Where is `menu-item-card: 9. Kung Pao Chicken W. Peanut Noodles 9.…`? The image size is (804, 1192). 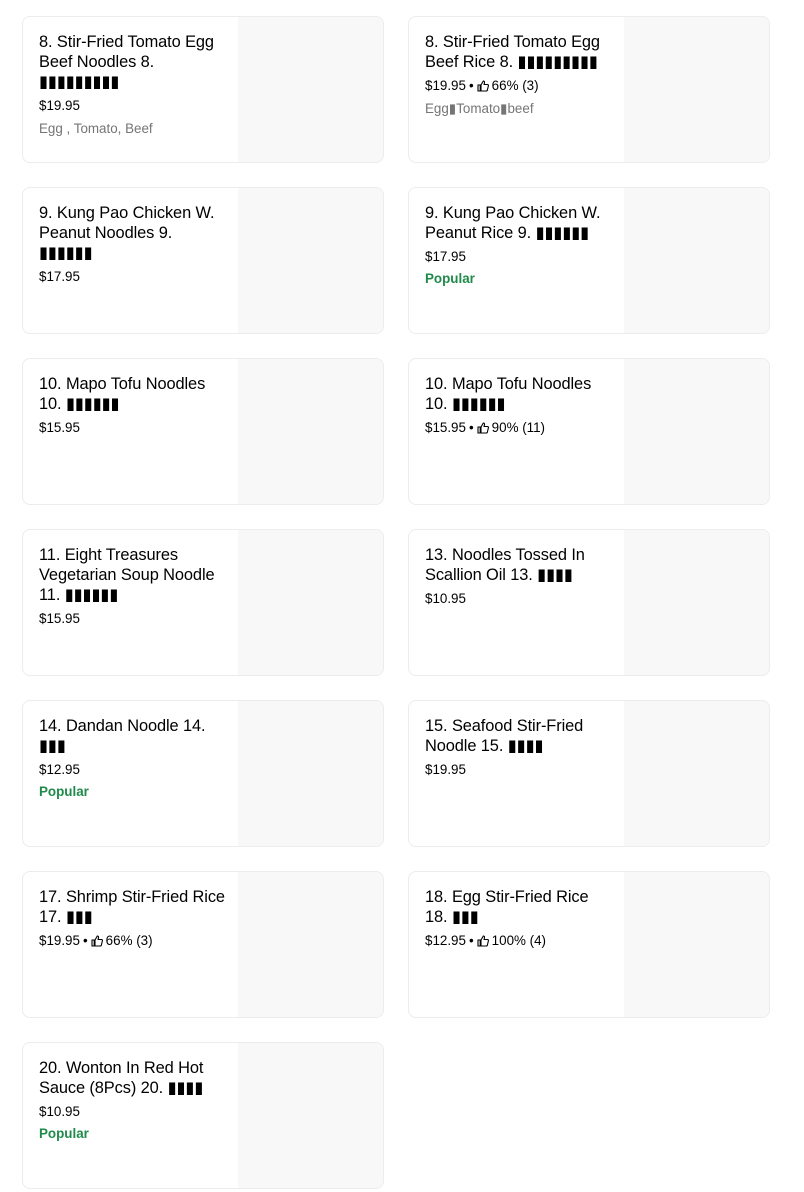
menu-item-card: 9. Kung Pao Chicken W. Peanut Noodles 9.… is located at coordinates (203, 260).